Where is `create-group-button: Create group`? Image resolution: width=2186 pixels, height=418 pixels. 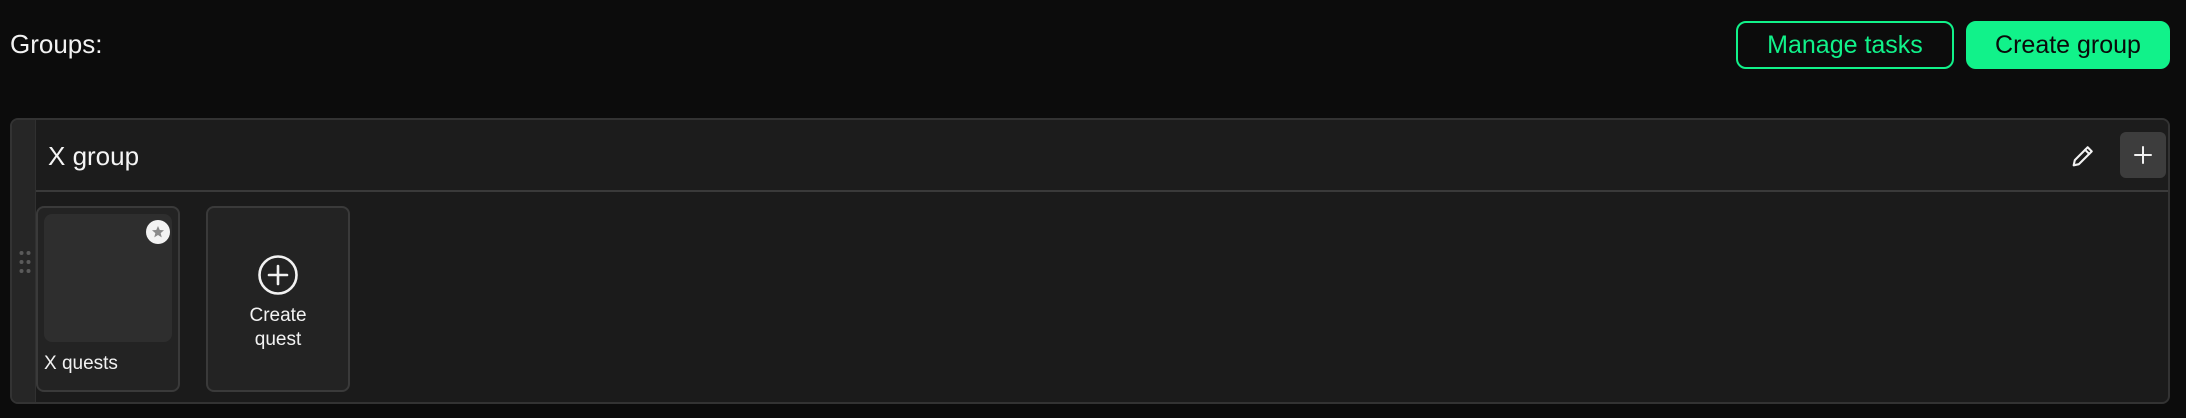 create-group-button: Create group is located at coordinates (2068, 45).